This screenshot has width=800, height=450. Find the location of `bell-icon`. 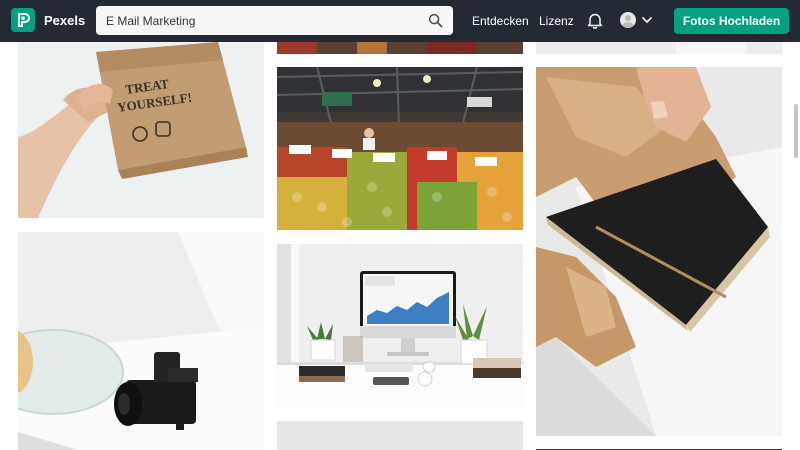

bell-icon is located at coordinates (595, 20).